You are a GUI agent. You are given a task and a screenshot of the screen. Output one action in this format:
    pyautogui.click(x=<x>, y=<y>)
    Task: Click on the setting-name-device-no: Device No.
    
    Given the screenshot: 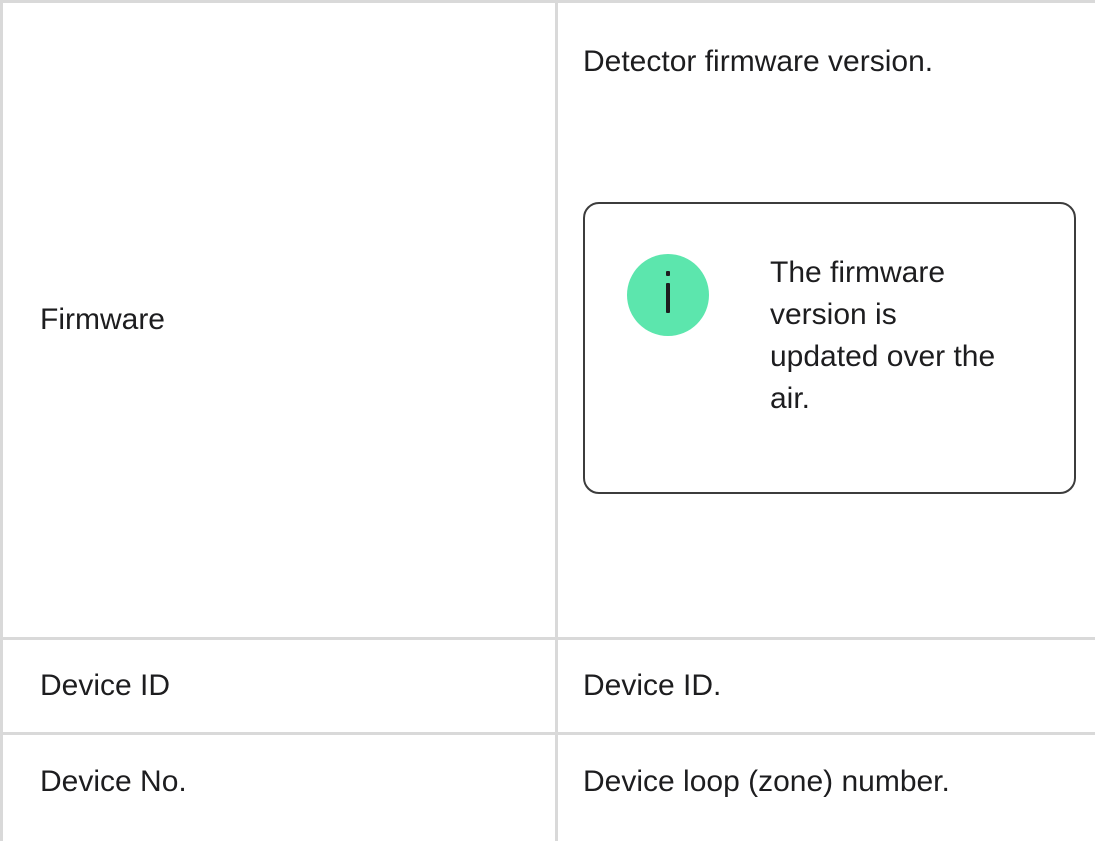 What is the action you would take?
    pyautogui.click(x=113, y=781)
    